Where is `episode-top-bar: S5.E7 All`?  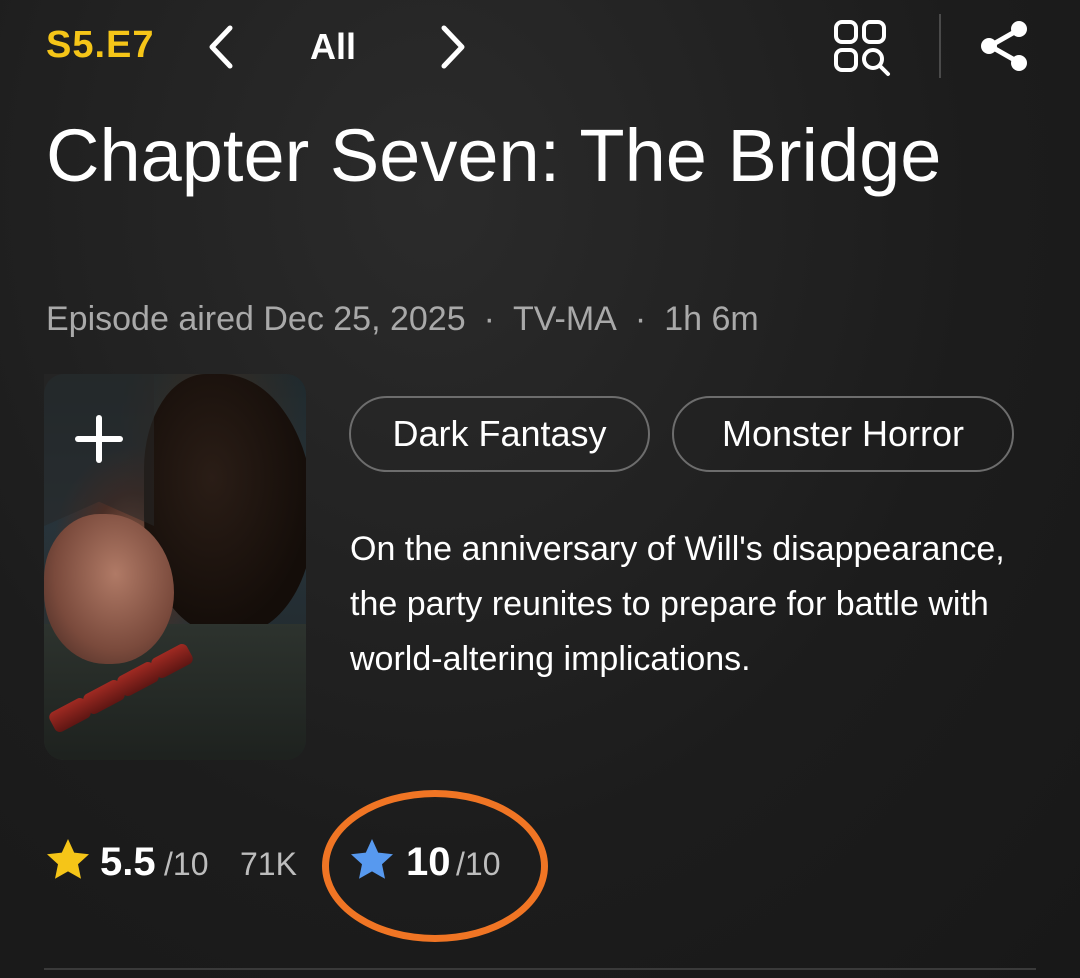
episode-top-bar: S5.E7 All is located at coordinates (540, 48).